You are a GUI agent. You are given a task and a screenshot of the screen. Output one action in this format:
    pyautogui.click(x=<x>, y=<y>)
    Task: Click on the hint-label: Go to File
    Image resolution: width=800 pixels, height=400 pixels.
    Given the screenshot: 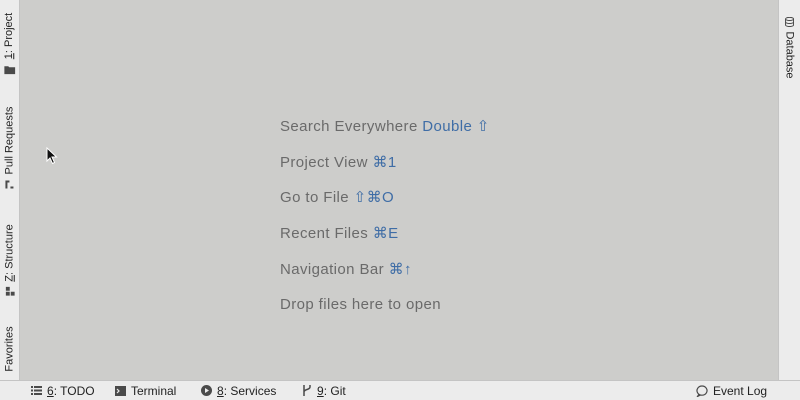 What is the action you would take?
    pyautogui.click(x=315, y=198)
    